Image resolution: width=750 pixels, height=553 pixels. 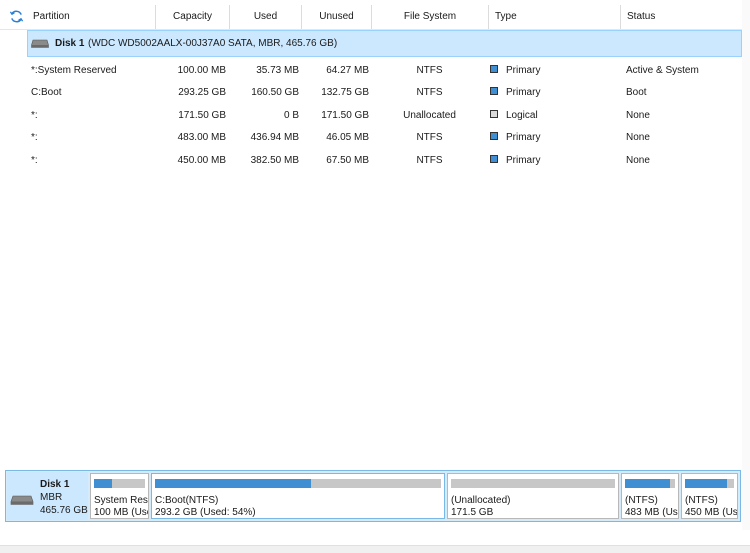 I want to click on volume-label: C:Boot(NTFS), so click(x=187, y=500).